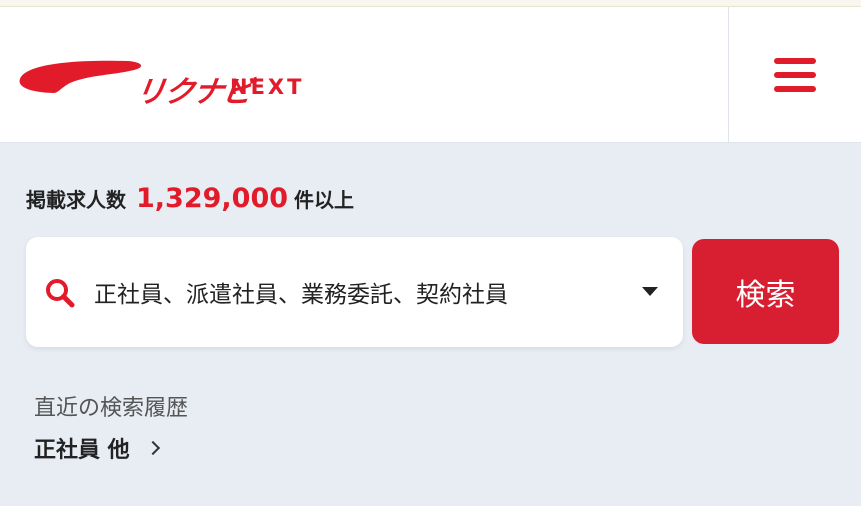 This screenshot has width=861, height=506. What do you see at coordinates (80, 76) in the screenshot?
I see `logo-swoosh-icon` at bounding box center [80, 76].